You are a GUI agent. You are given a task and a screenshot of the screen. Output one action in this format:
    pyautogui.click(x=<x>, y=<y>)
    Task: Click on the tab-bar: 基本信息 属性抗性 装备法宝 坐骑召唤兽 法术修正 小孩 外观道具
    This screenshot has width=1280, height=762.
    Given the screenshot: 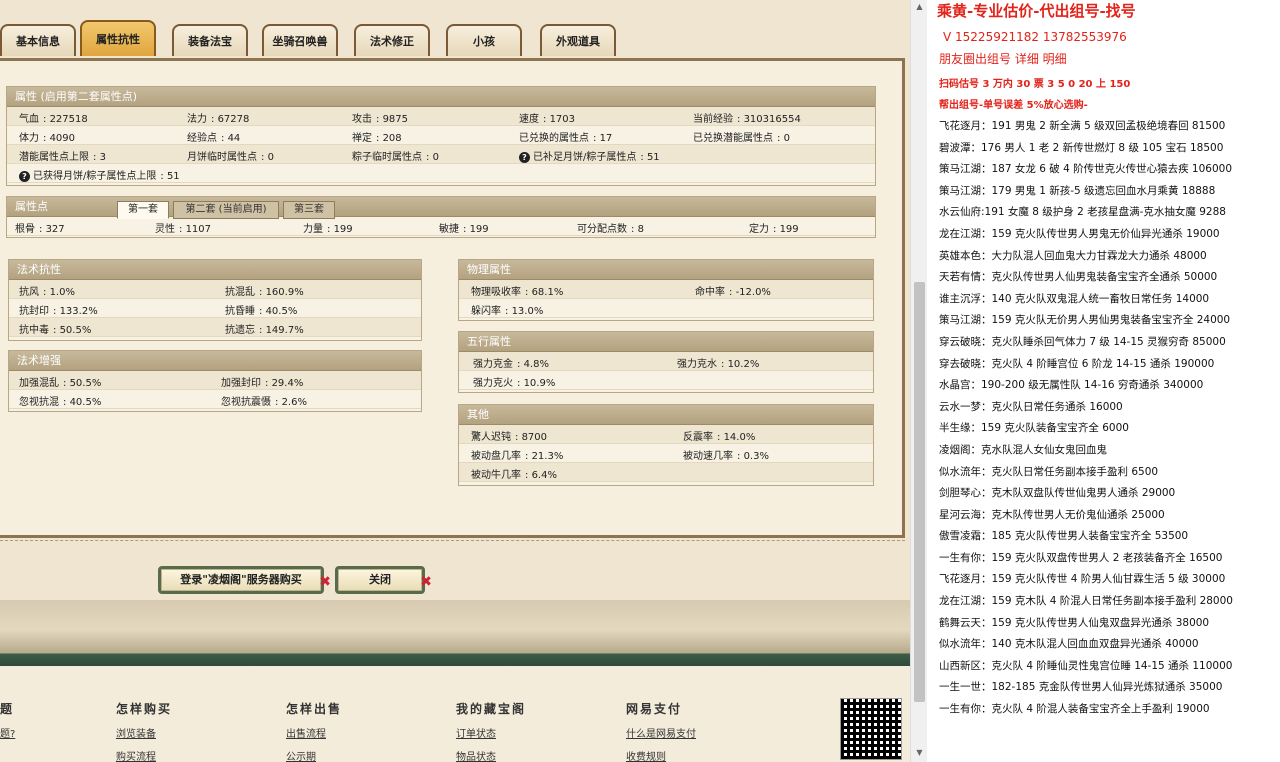 What is the action you would take?
    pyautogui.click(x=455, y=40)
    